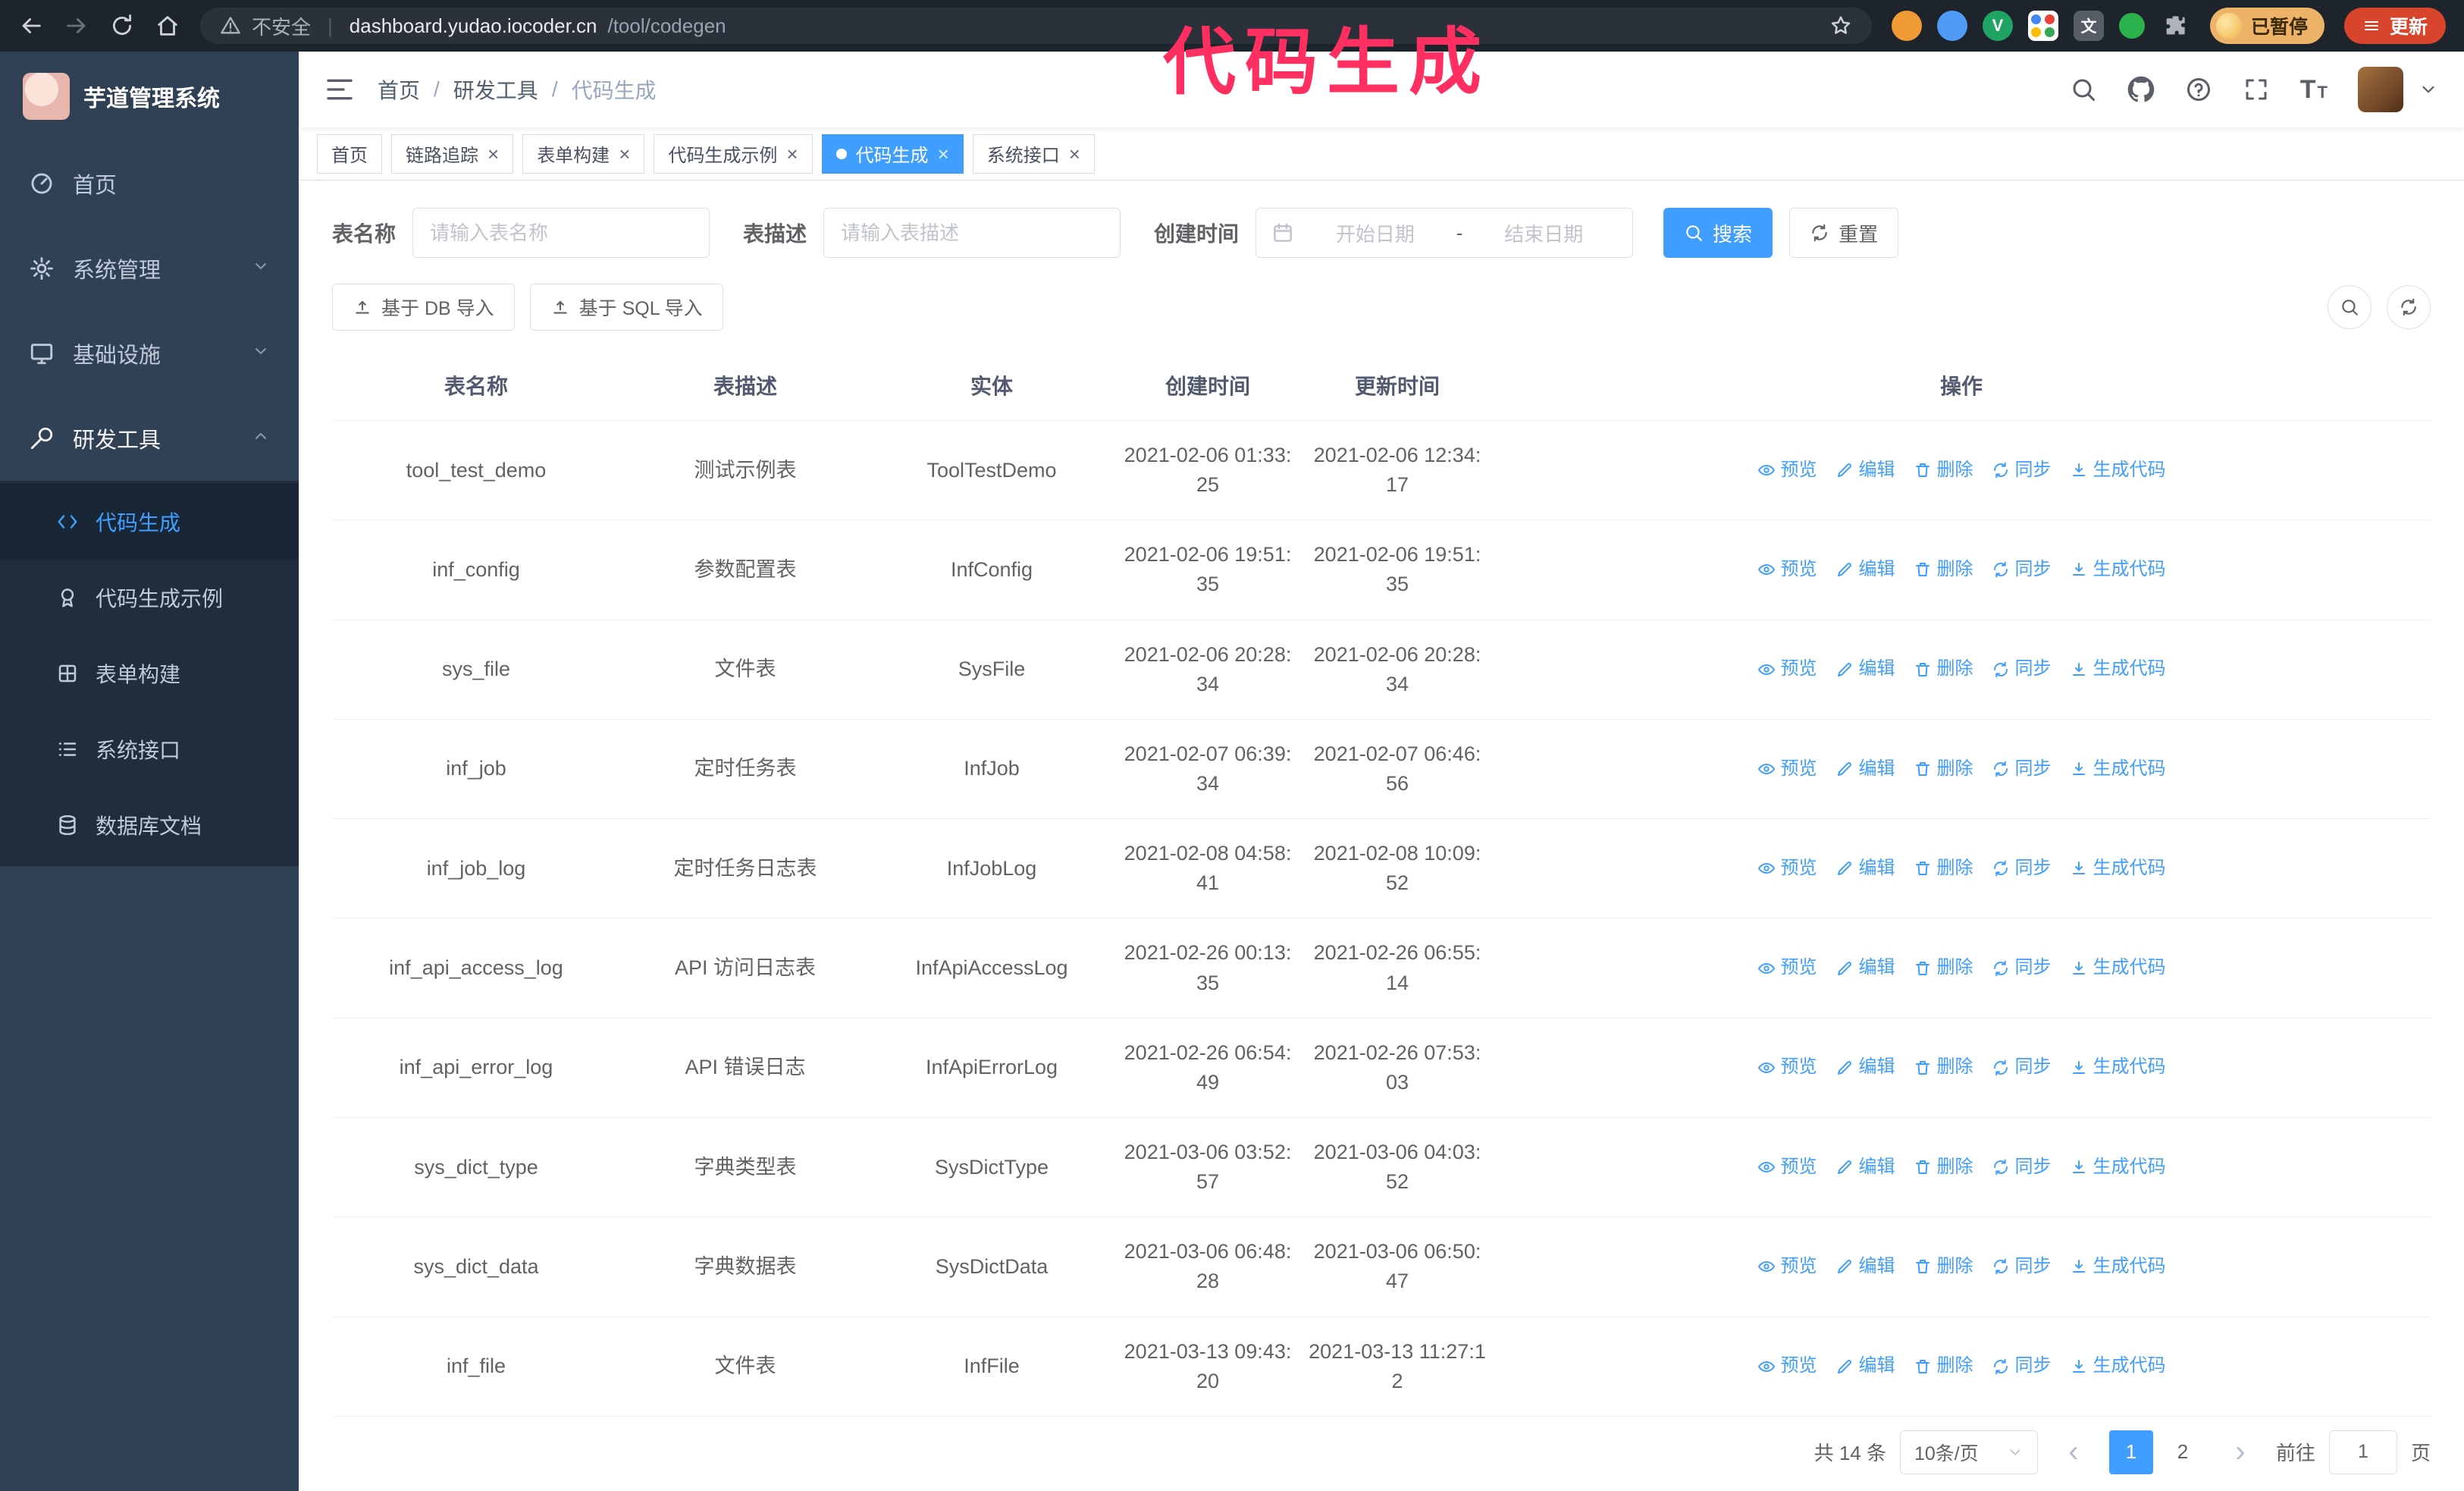 The image size is (2464, 1491). What do you see at coordinates (399, 89) in the screenshot?
I see `breadcrumb-item: 首页` at bounding box center [399, 89].